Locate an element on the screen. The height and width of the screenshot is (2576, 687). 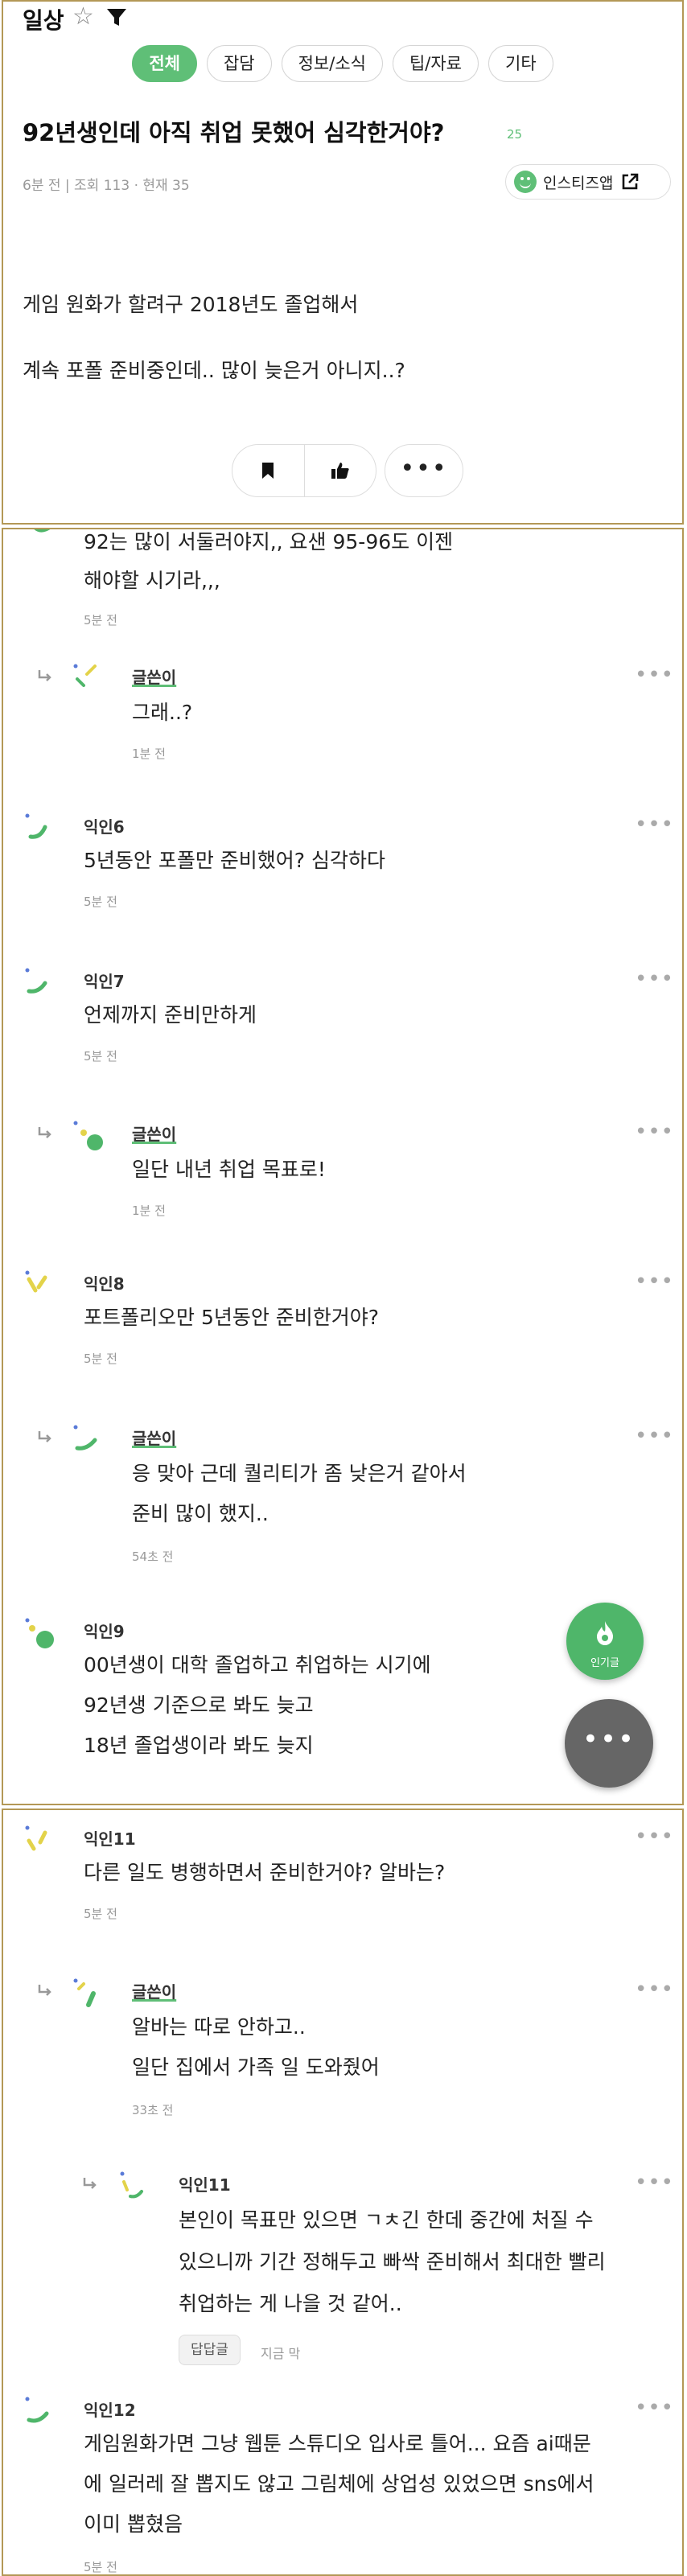
post-actions is located at coordinates (304, 470).